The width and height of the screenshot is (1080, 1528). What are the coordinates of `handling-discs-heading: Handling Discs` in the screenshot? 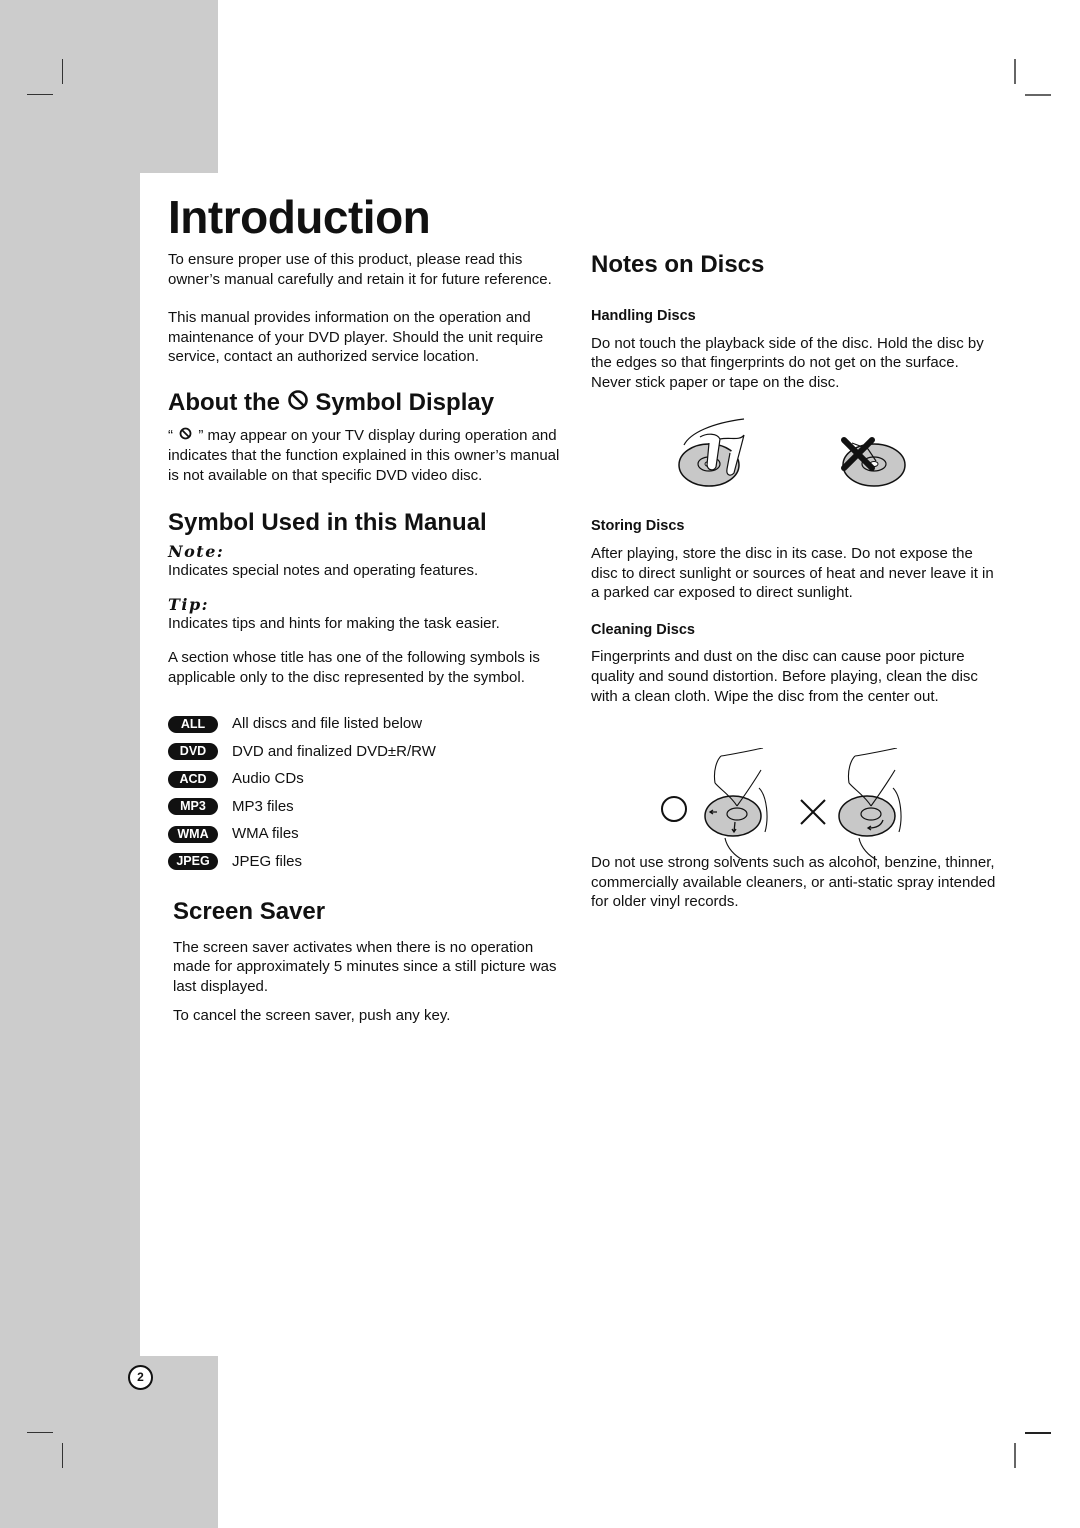 It's located at (643, 316).